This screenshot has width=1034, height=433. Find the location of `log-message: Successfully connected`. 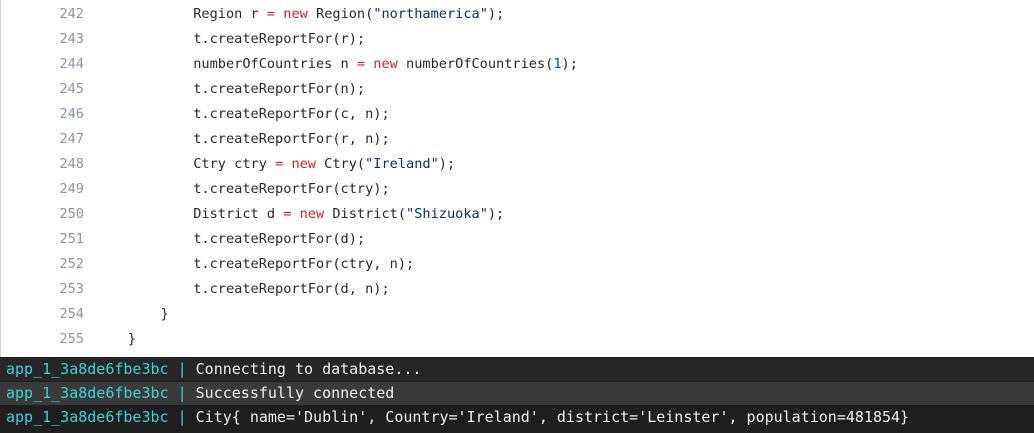

log-message: Successfully connected is located at coordinates (295, 393).